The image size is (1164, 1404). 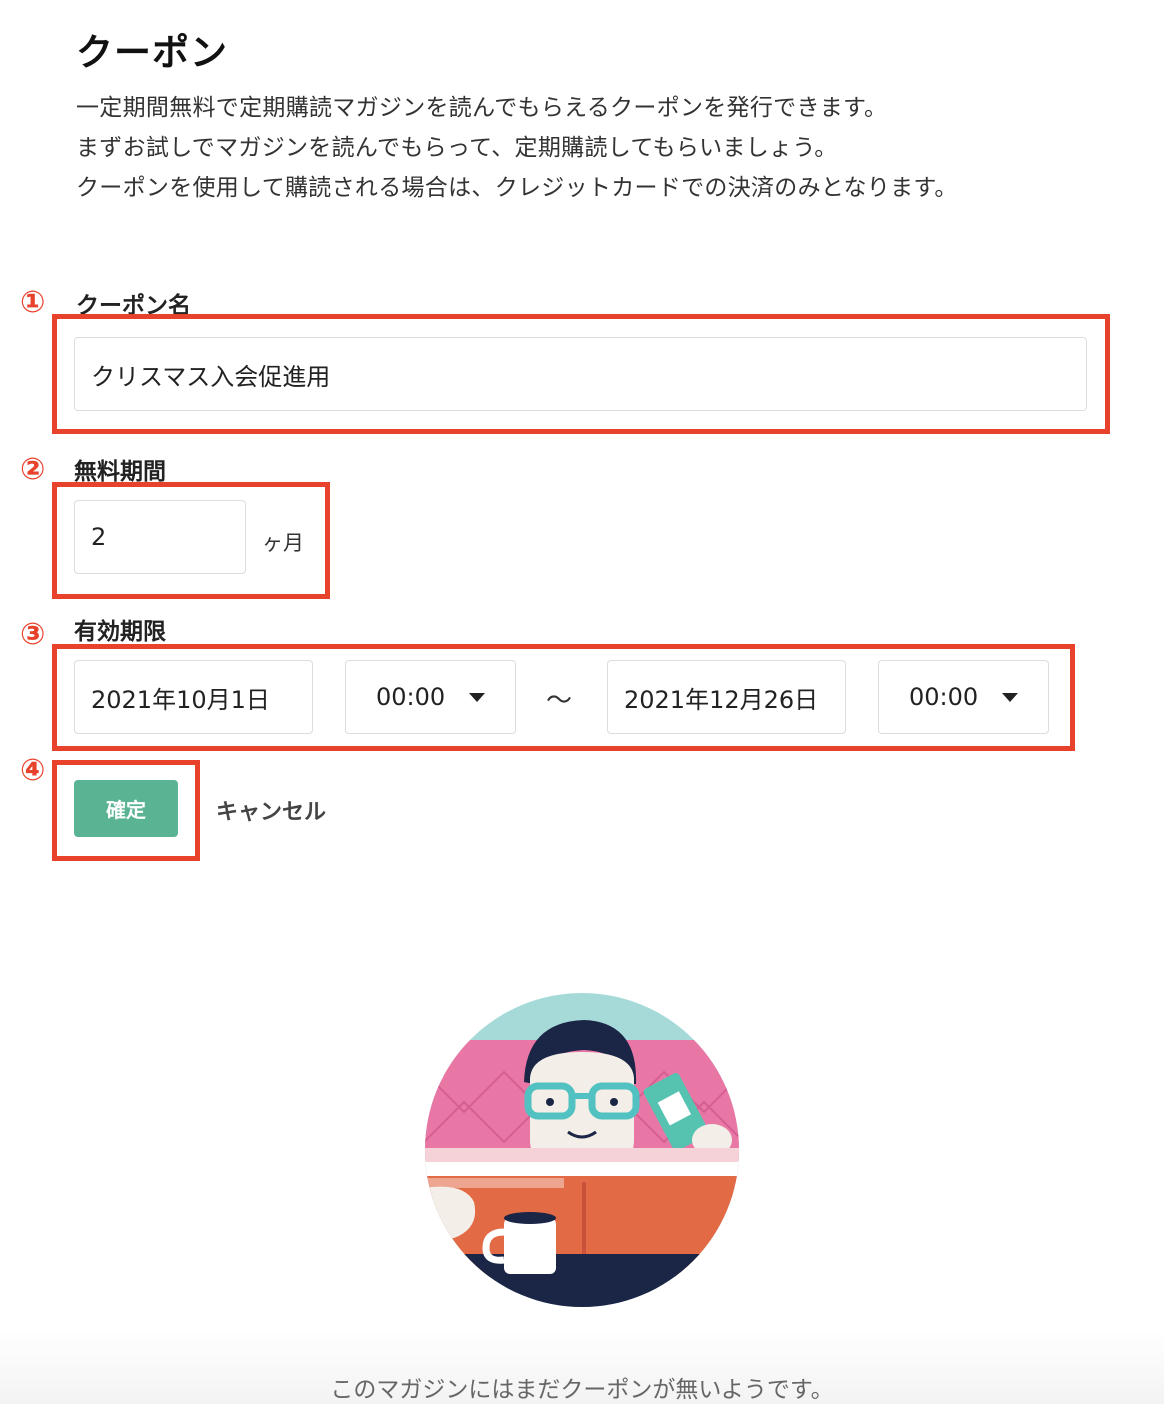 What do you see at coordinates (582, 1390) in the screenshot?
I see `empty-state-message: このマガジンにはまだクーポンが無いようです。` at bounding box center [582, 1390].